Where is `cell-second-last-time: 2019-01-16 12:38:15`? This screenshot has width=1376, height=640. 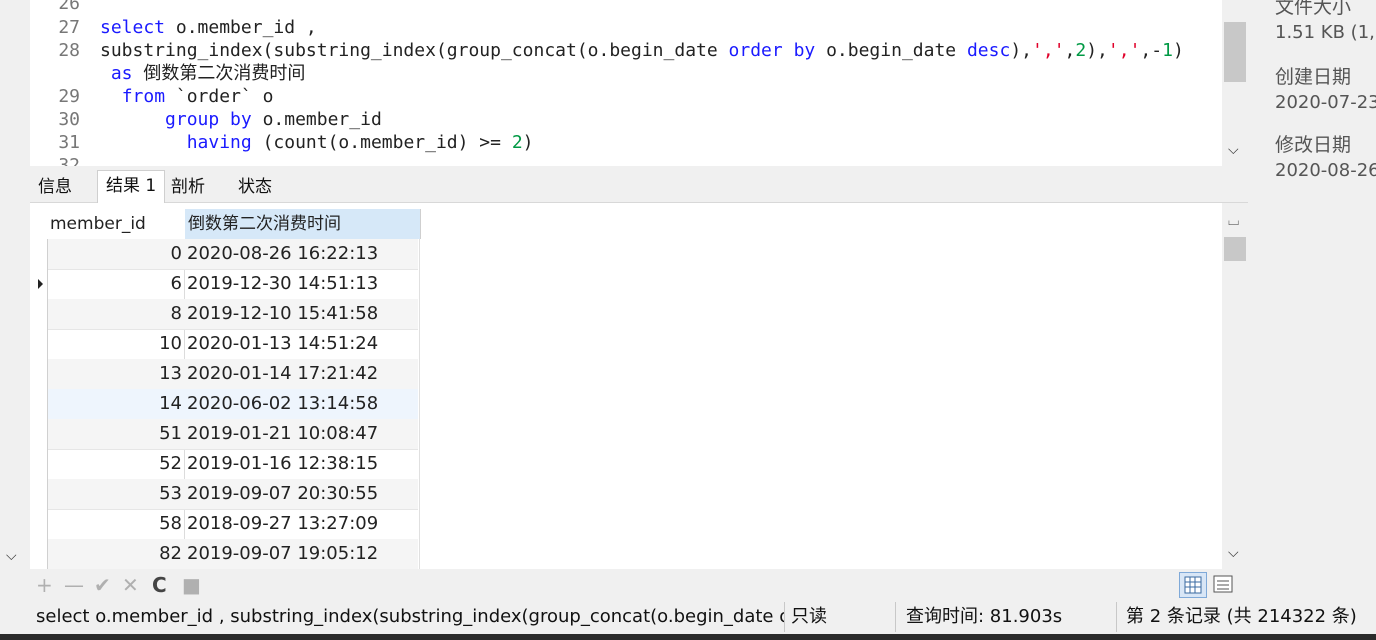
cell-second-last-time: 2019-01-16 12:38:15 is located at coordinates (302, 464).